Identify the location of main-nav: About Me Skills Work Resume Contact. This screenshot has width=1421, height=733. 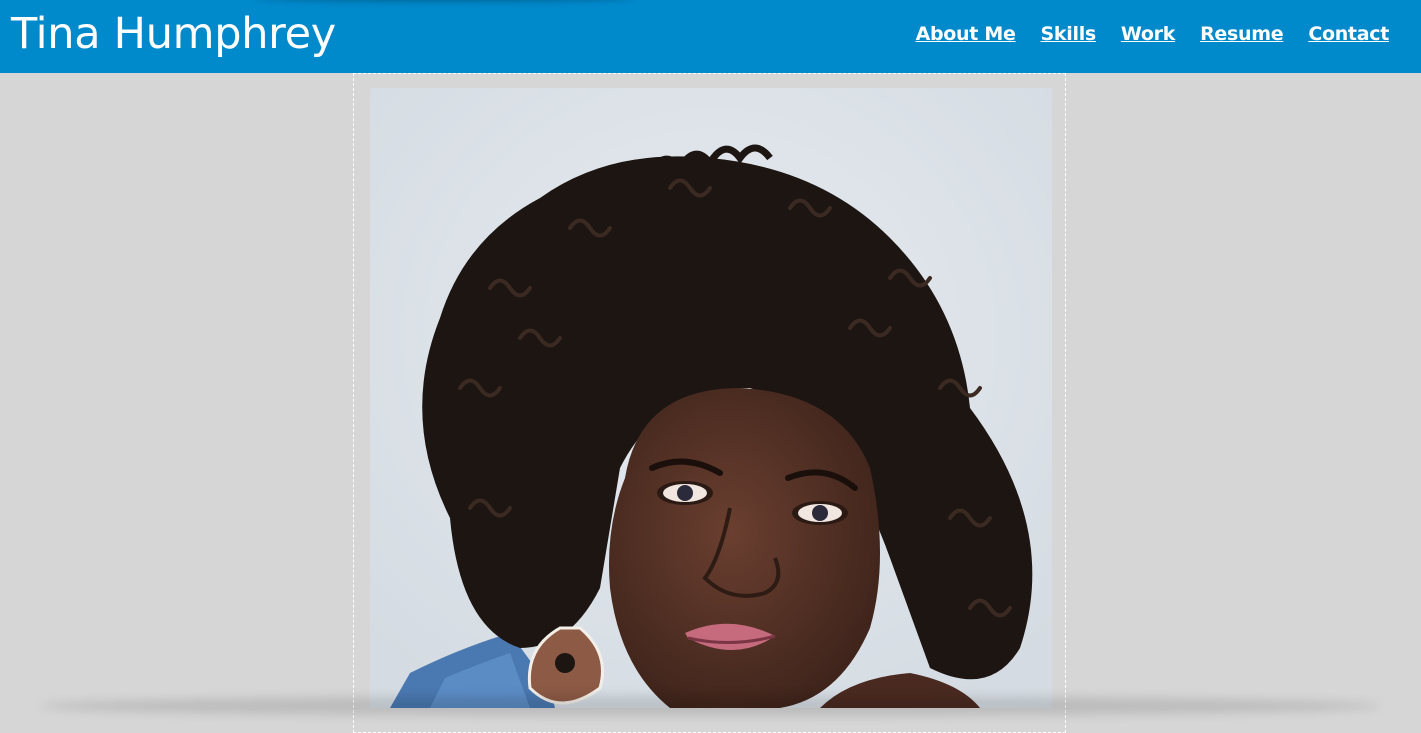
(1153, 34).